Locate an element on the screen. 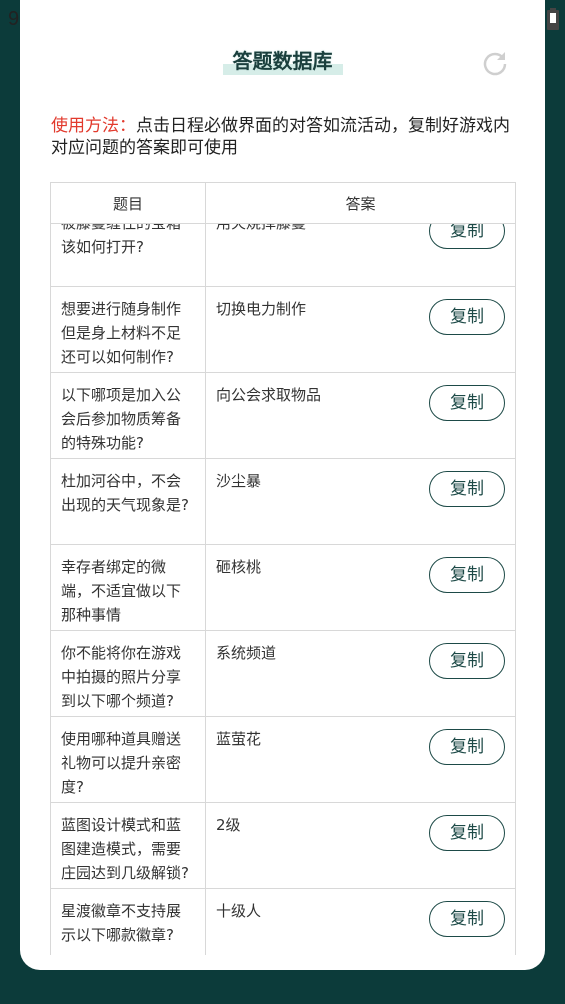  question-cell: 被藤蔓缠住的宝箱该如何打开? is located at coordinates (128, 255).